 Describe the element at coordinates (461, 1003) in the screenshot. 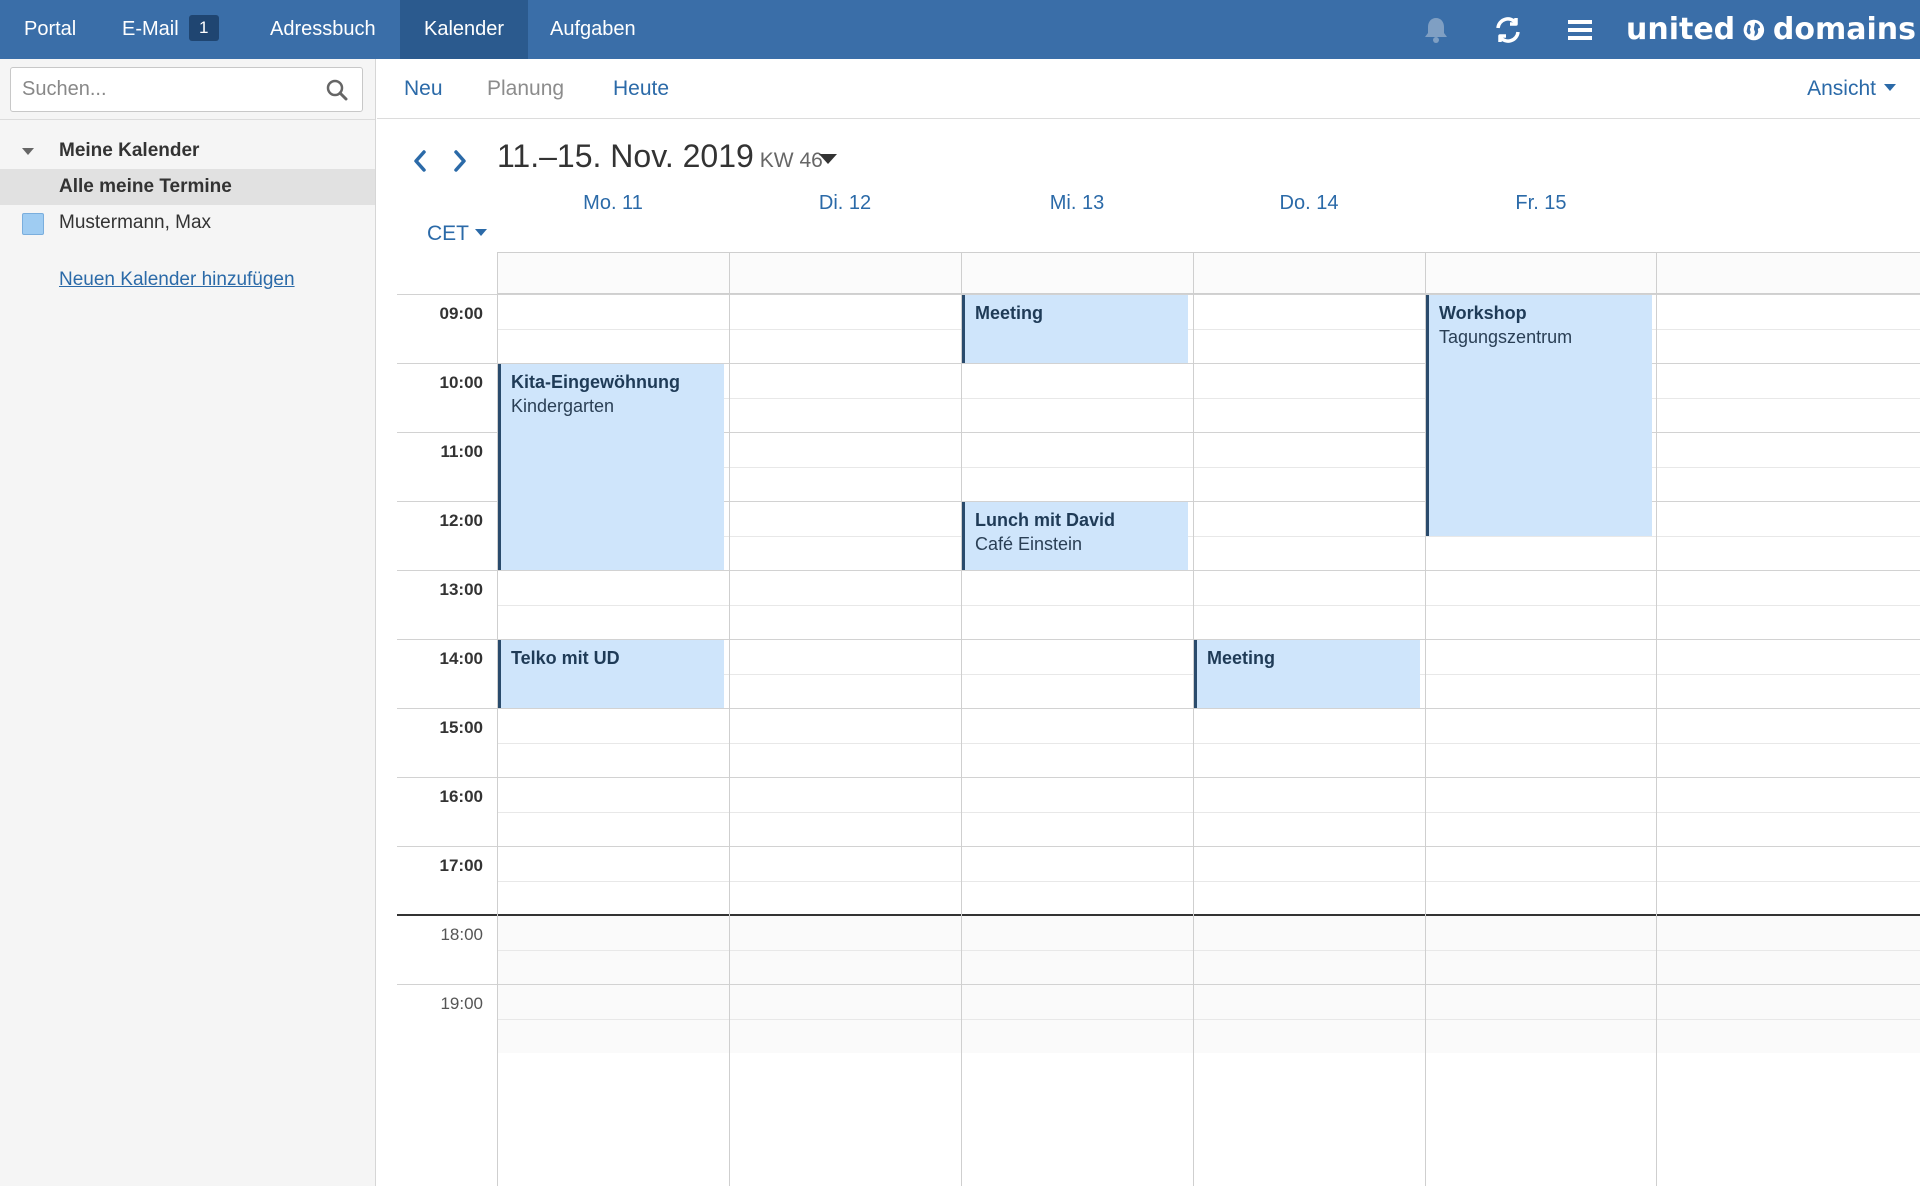

I see `hour-label: 19:00` at that location.